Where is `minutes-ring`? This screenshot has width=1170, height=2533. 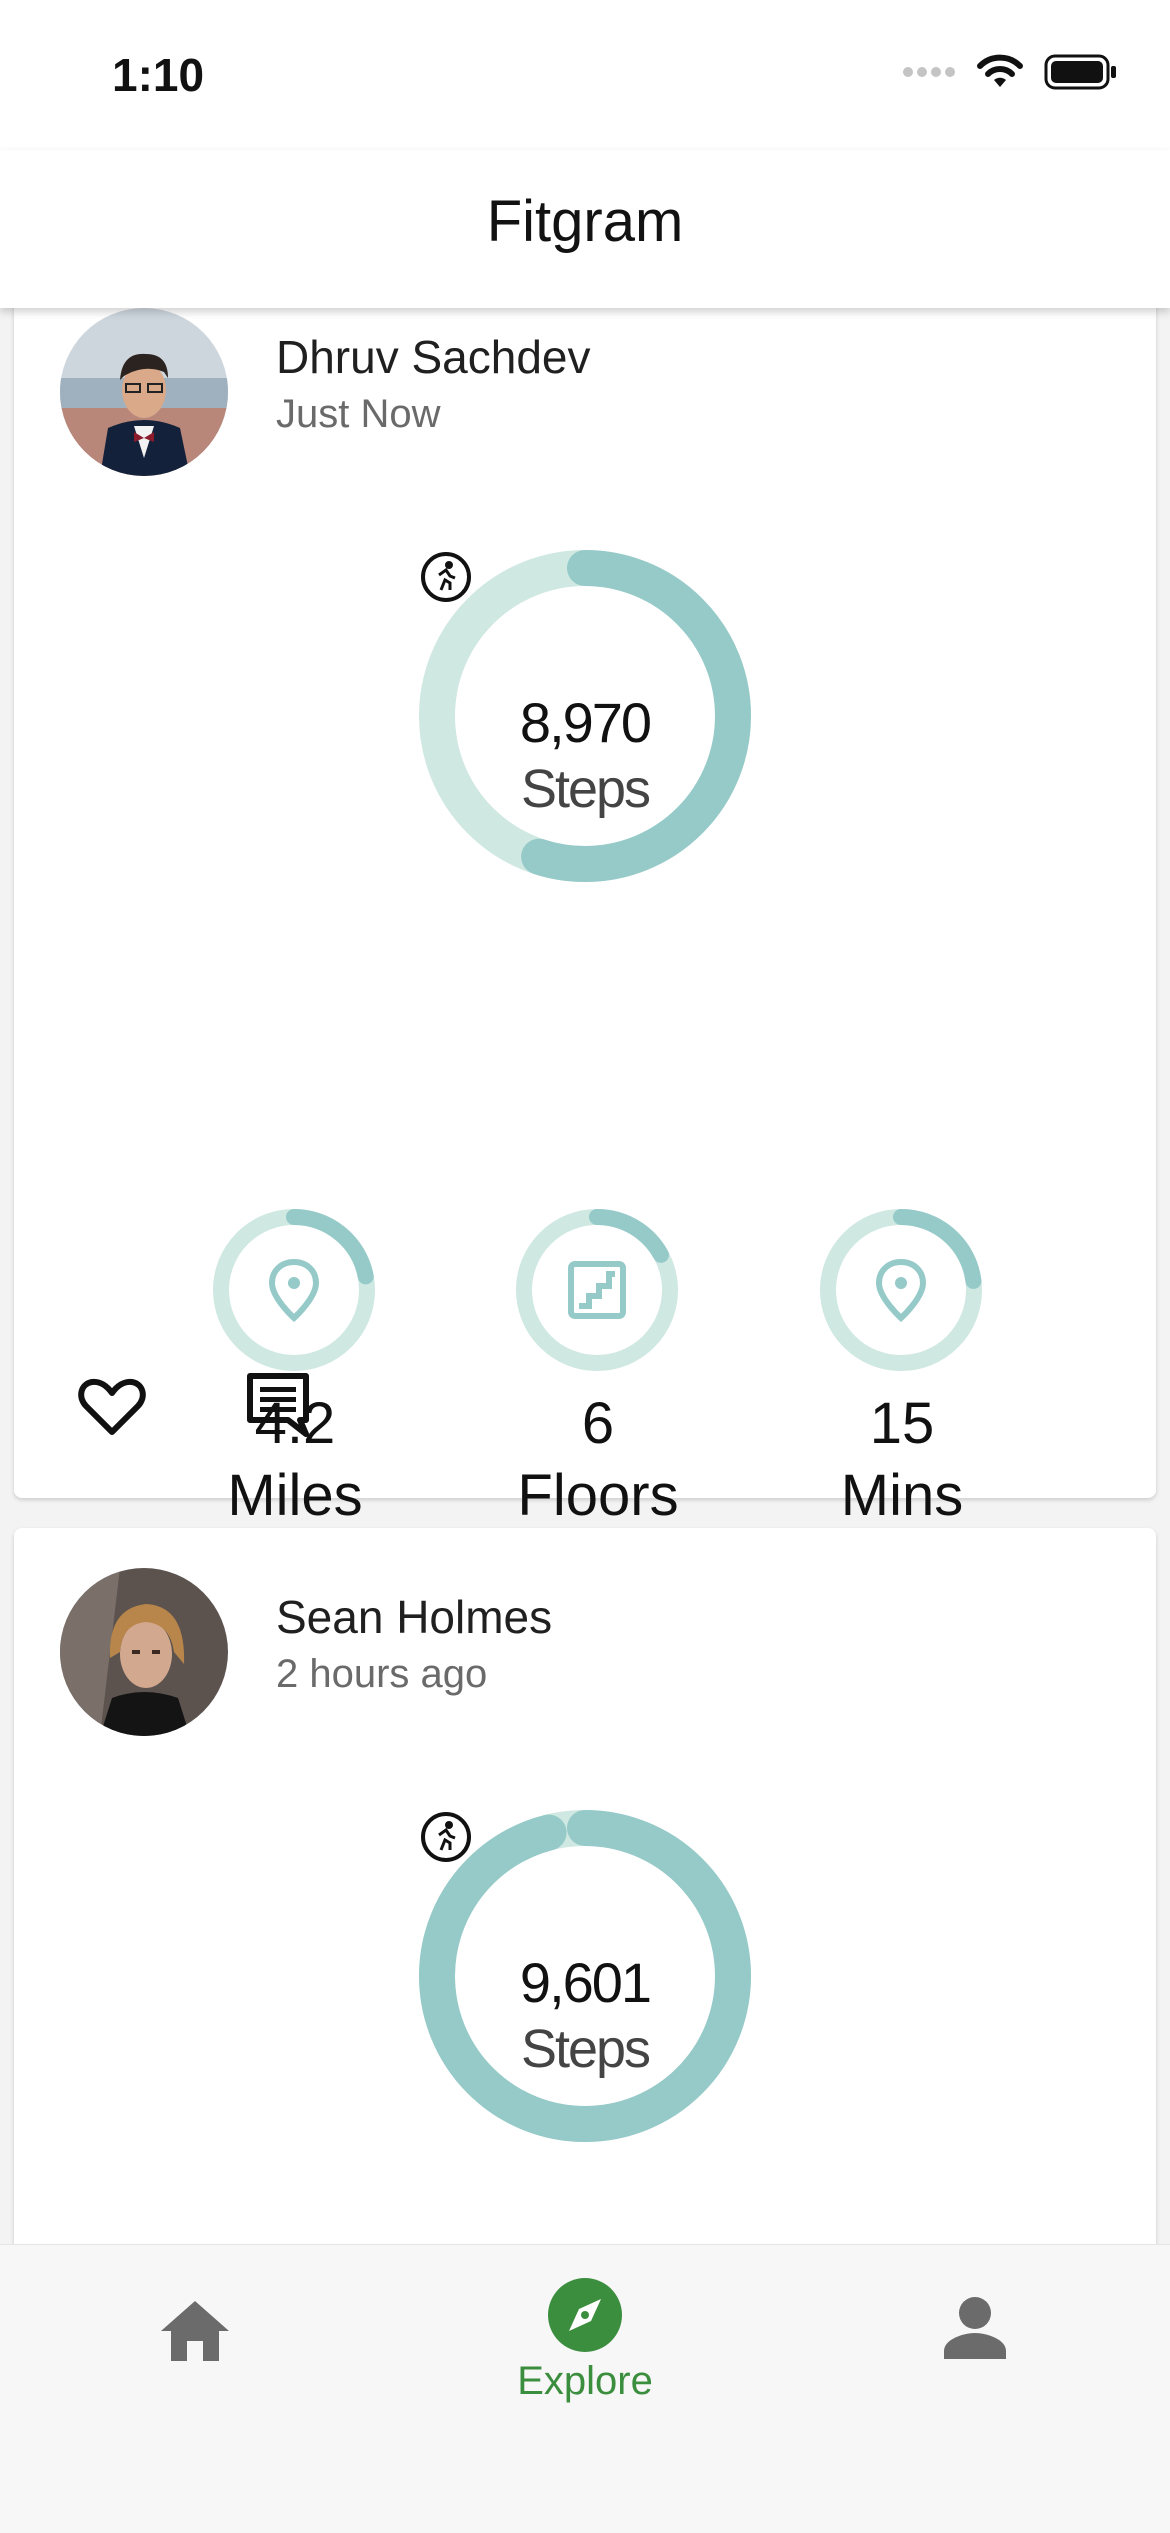 minutes-ring is located at coordinates (901, 1290).